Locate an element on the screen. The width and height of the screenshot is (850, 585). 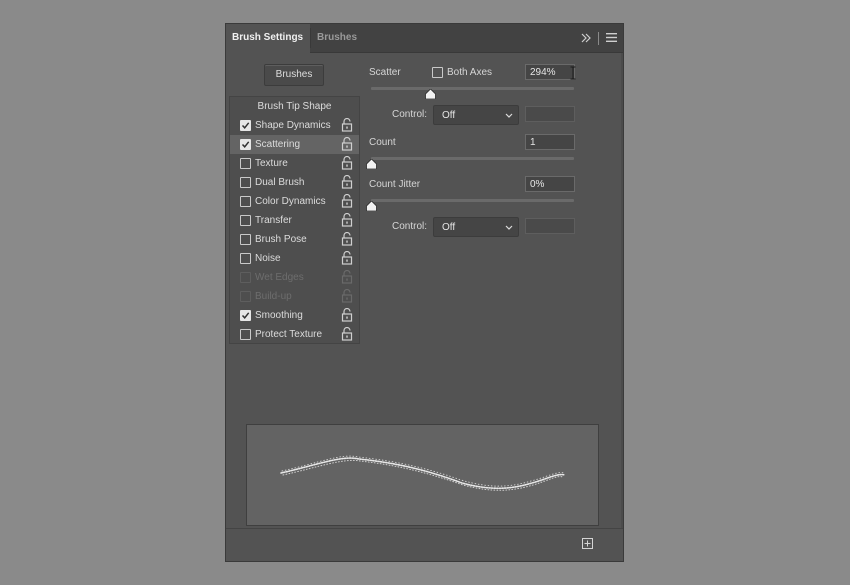
double-chevron-right-icon is located at coordinates (586, 38).